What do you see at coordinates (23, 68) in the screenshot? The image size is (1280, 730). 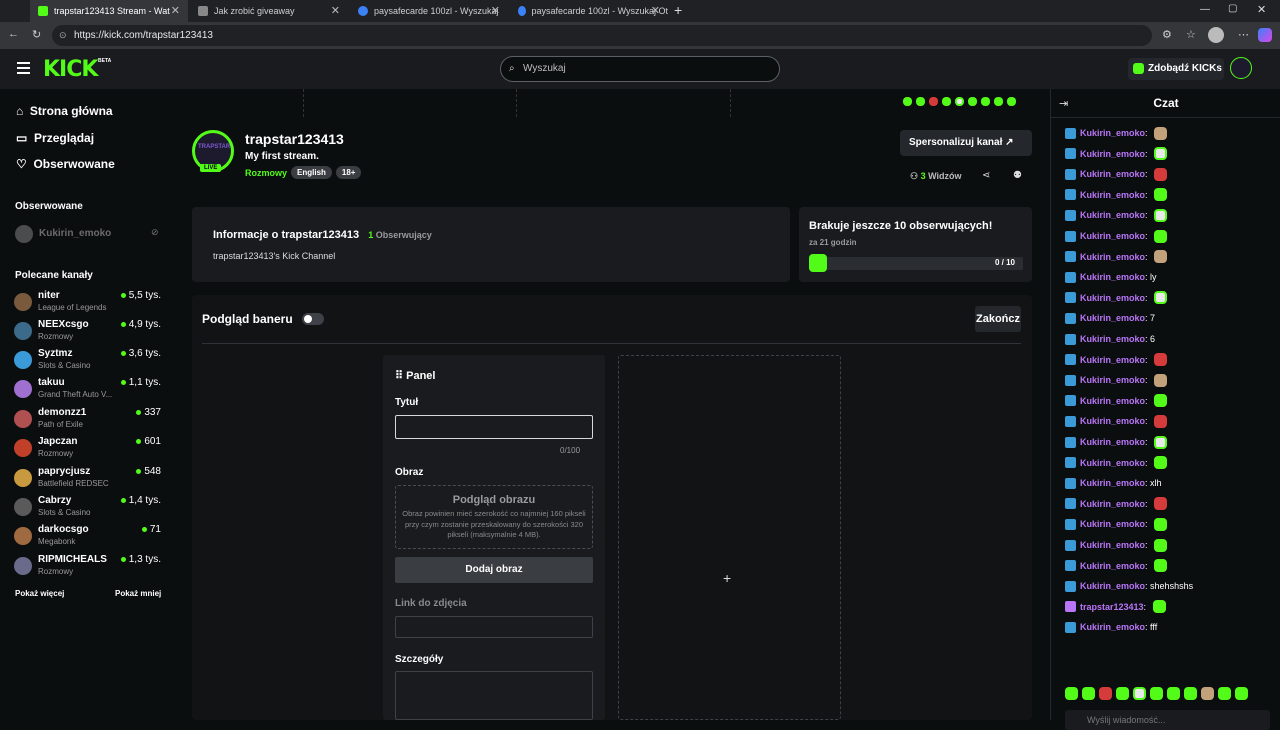 I see `hamburger-menu-icon` at bounding box center [23, 68].